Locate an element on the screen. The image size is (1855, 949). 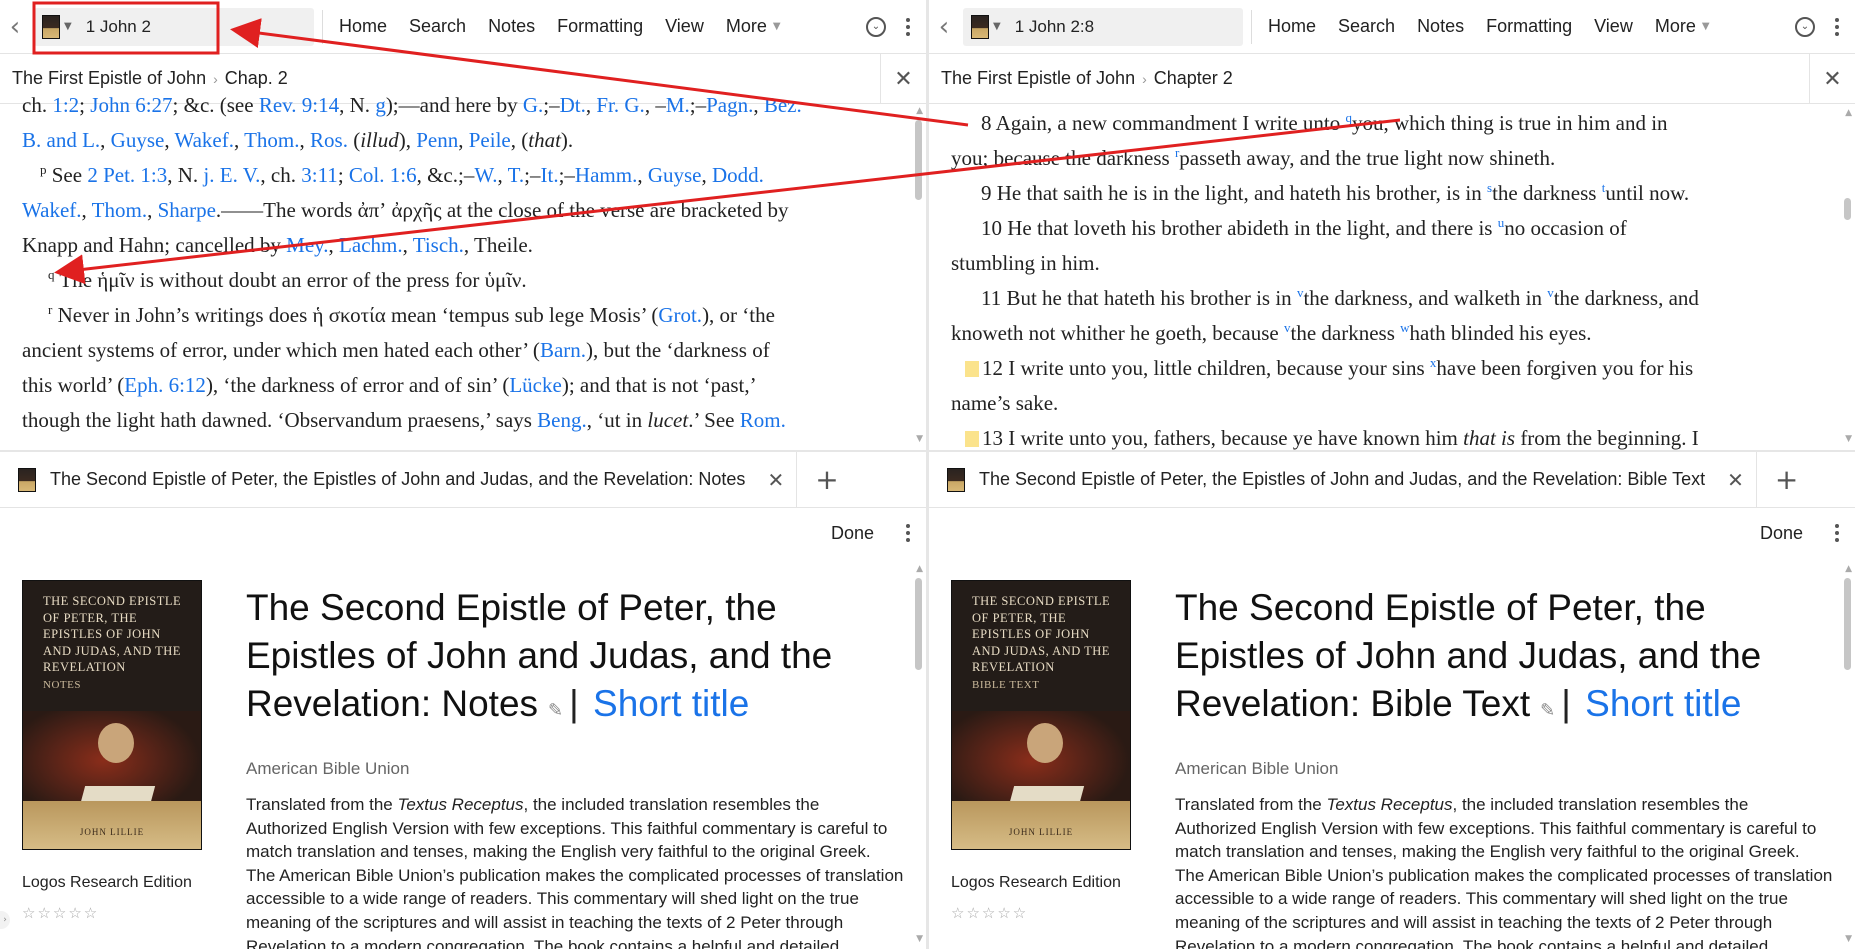
ref-link: Penn is located at coordinates (437, 140).